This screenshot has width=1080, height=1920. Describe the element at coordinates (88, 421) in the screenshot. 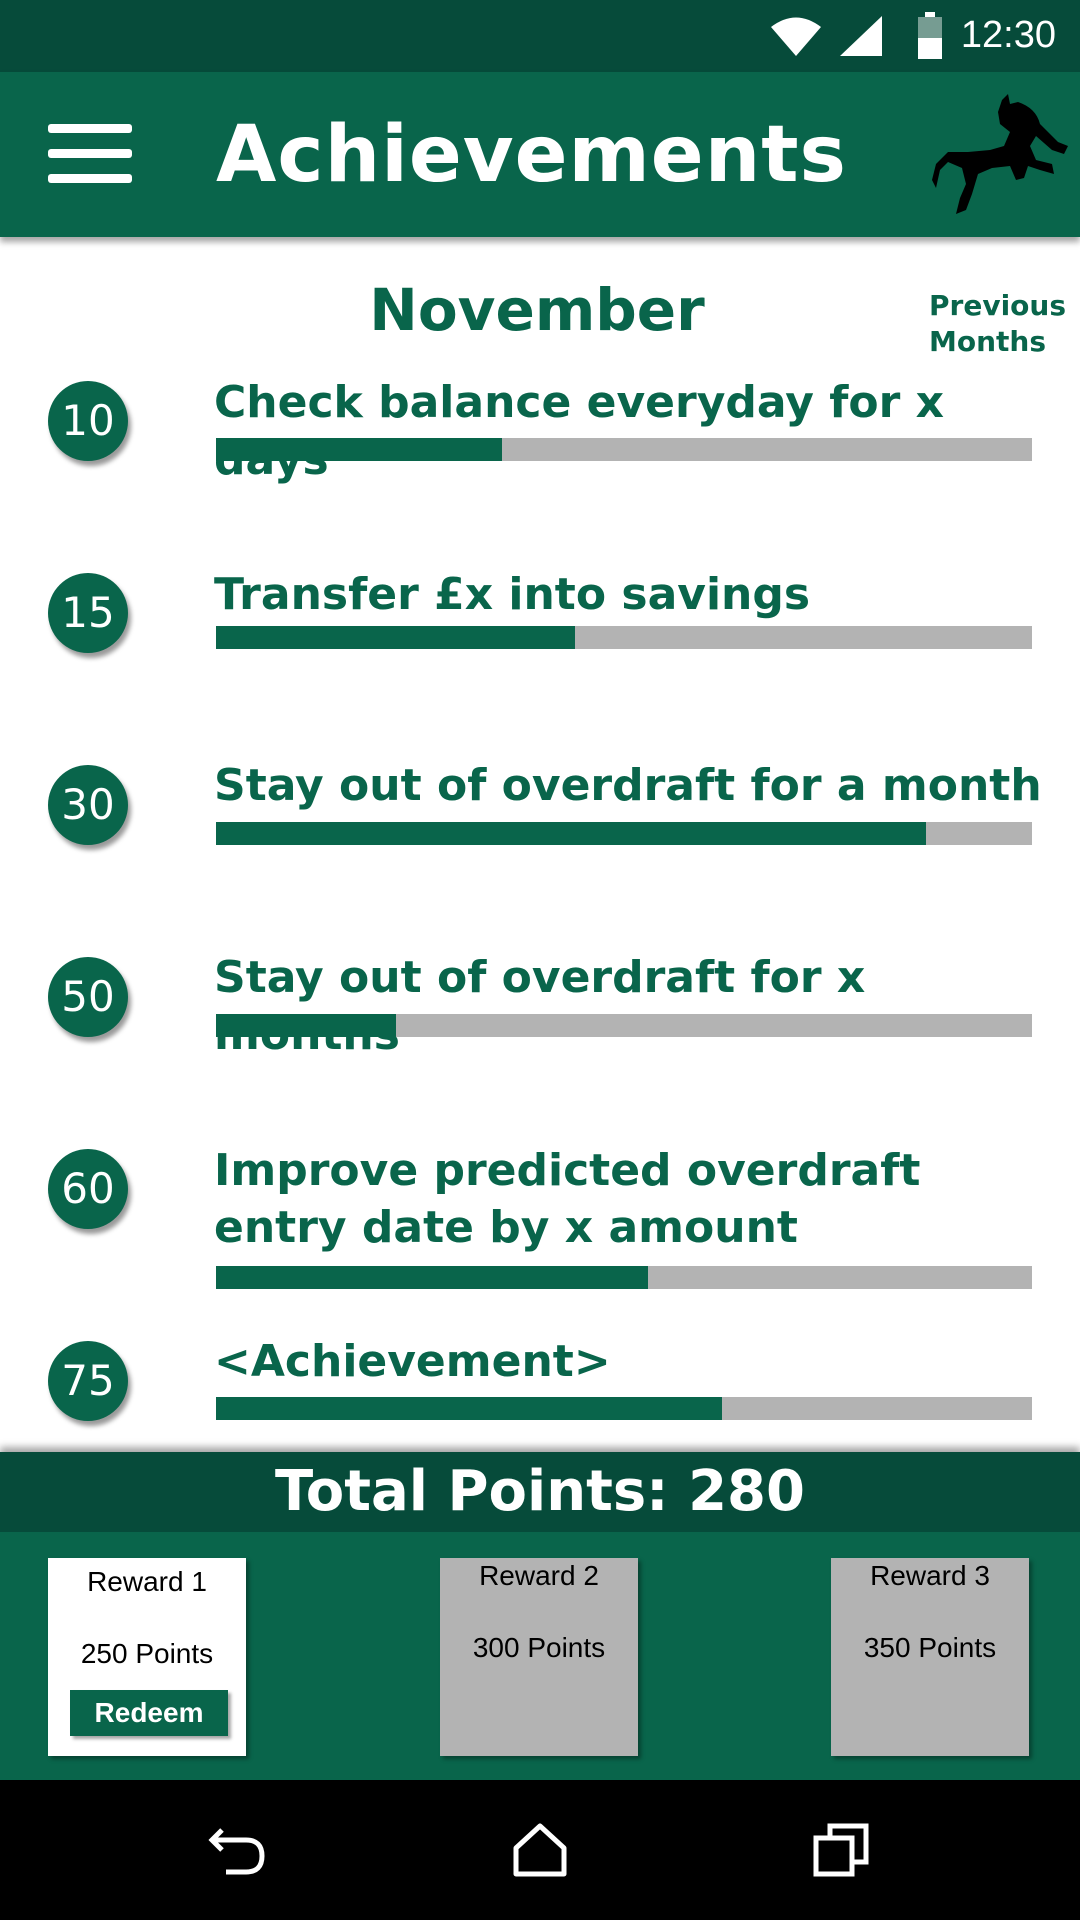

I see `points-badge: 10` at that location.